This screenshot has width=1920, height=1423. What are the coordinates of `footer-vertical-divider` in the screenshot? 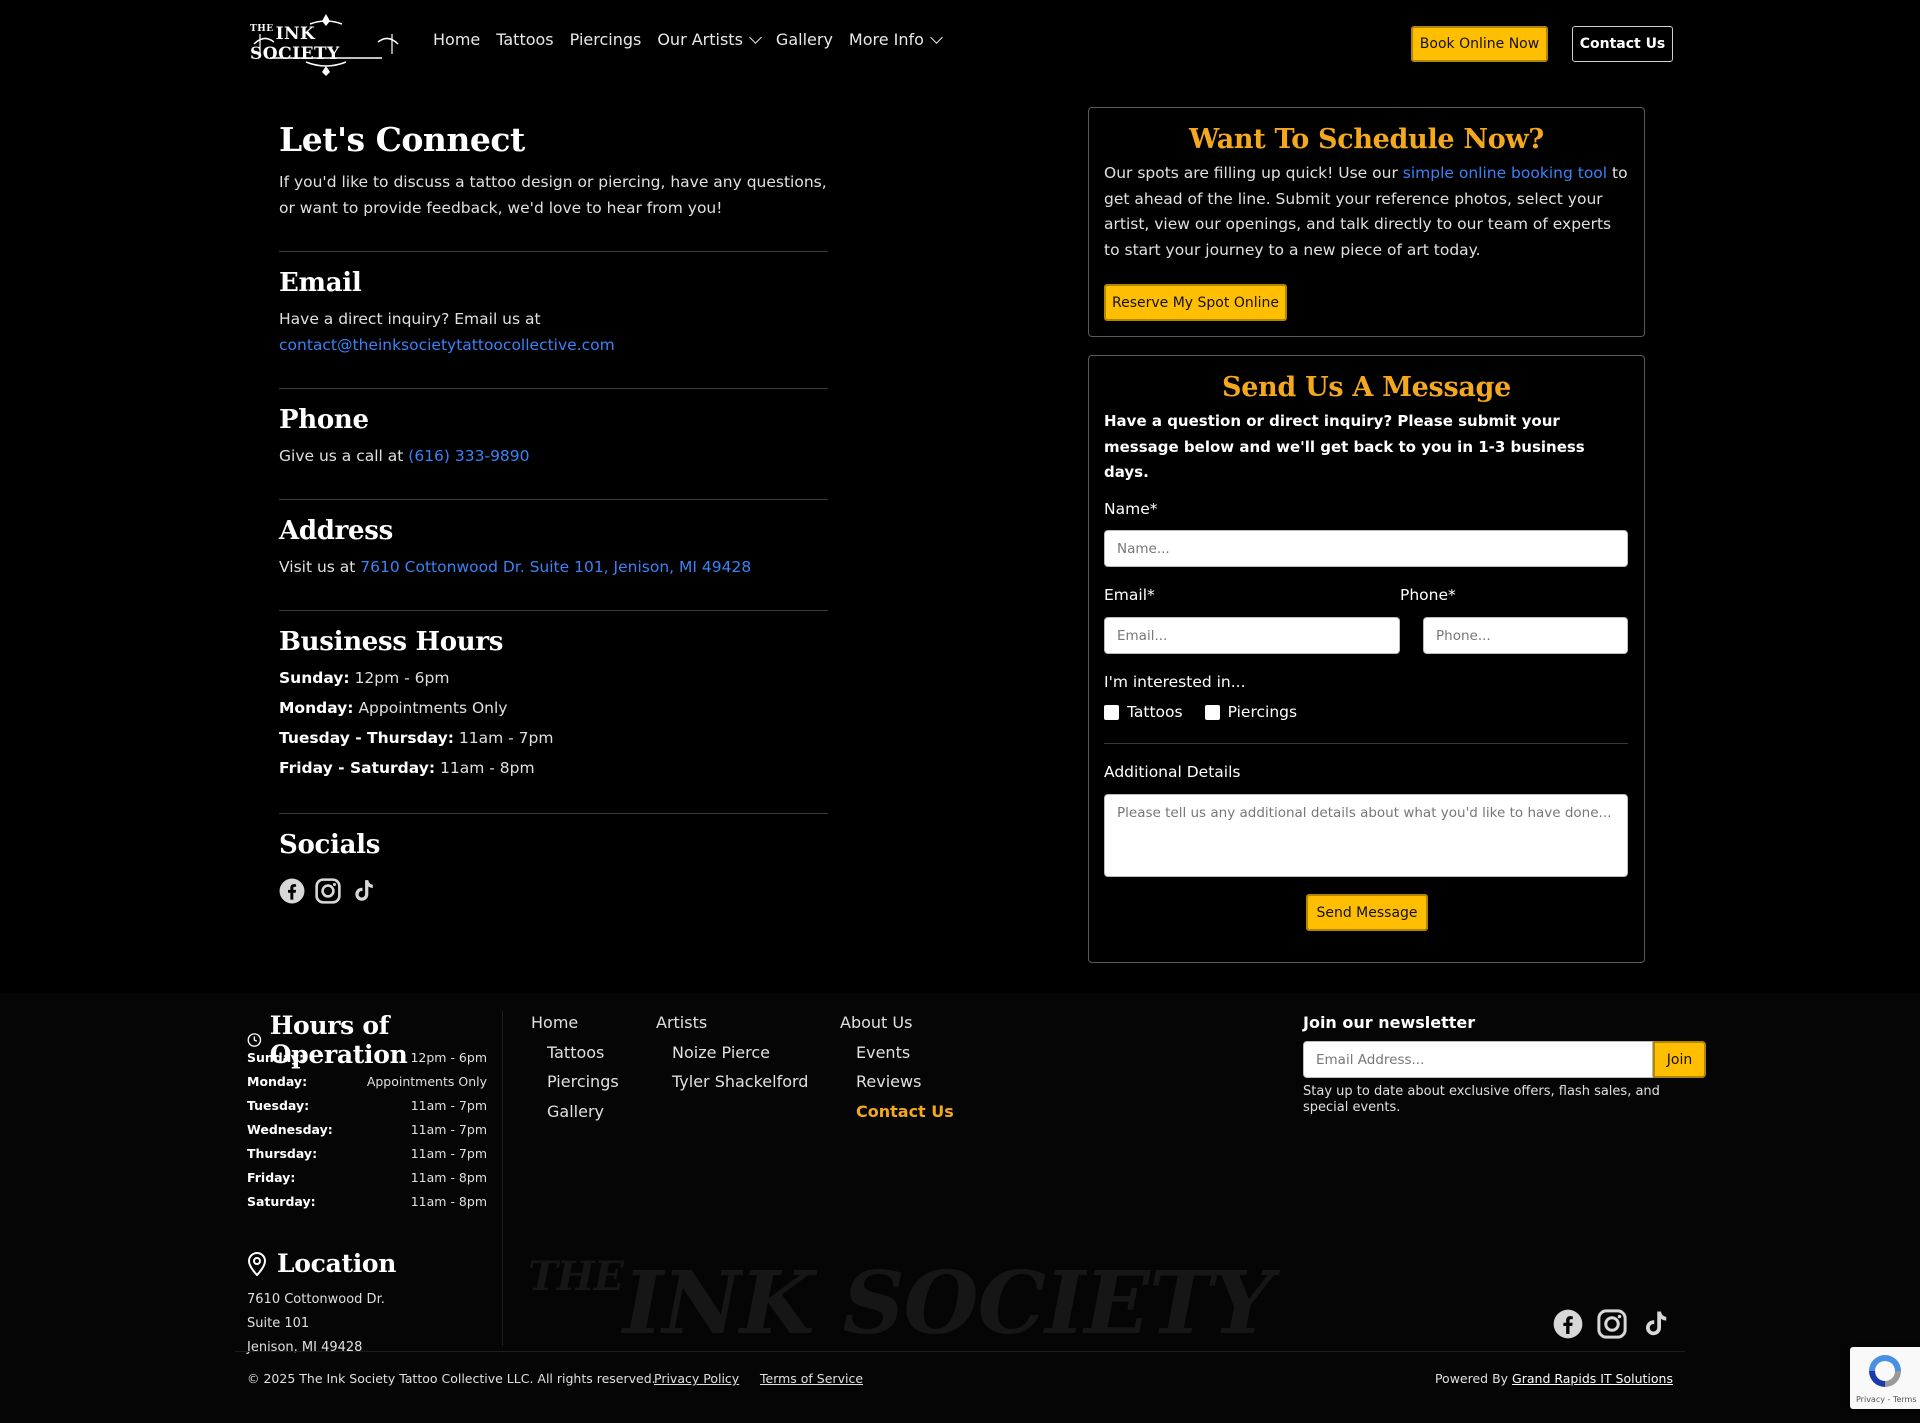 It's located at (502, 1178).